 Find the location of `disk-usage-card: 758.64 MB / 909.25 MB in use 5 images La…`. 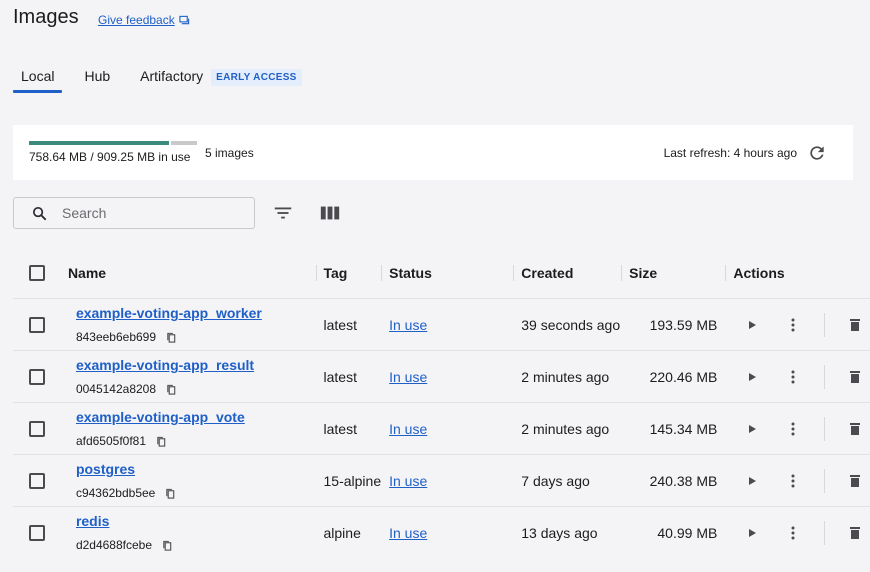

disk-usage-card: 758.64 MB / 909.25 MB in use 5 images La… is located at coordinates (433, 152).